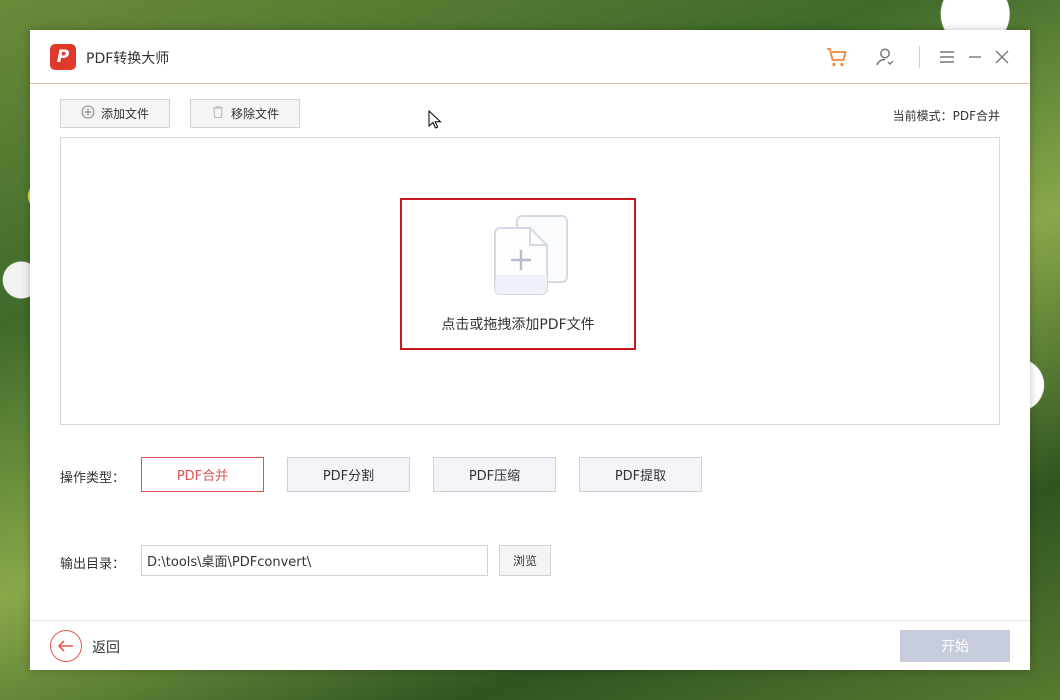 This screenshot has height=700, width=1060. I want to click on app-logo: P, so click(63, 57).